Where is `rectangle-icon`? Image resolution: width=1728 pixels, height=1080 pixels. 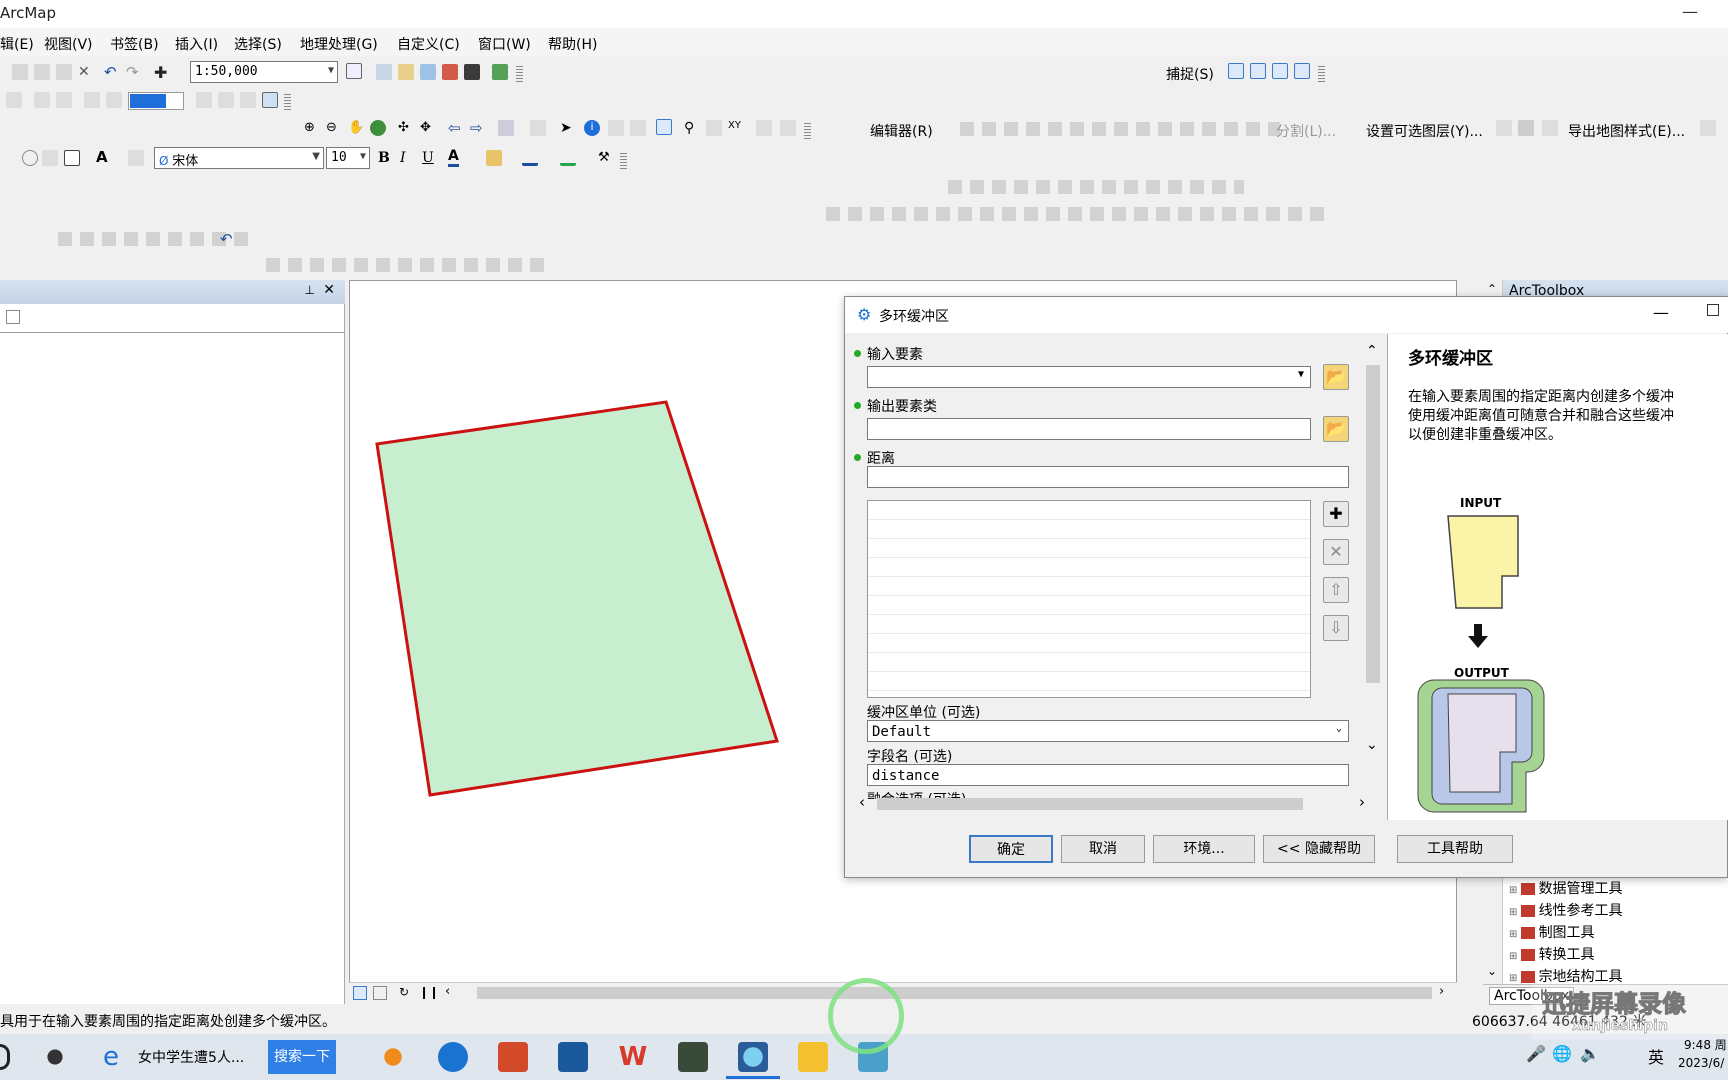 rectangle-icon is located at coordinates (72, 158).